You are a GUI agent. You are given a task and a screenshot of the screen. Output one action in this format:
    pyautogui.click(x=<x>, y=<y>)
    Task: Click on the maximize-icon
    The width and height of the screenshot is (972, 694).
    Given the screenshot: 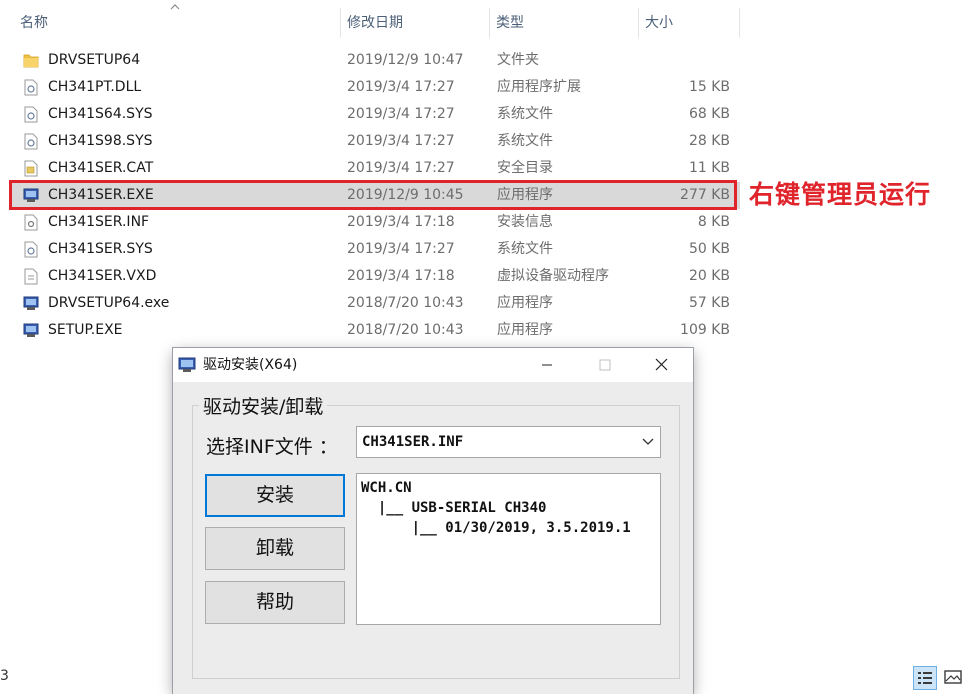 What is the action you would take?
    pyautogui.click(x=605, y=365)
    